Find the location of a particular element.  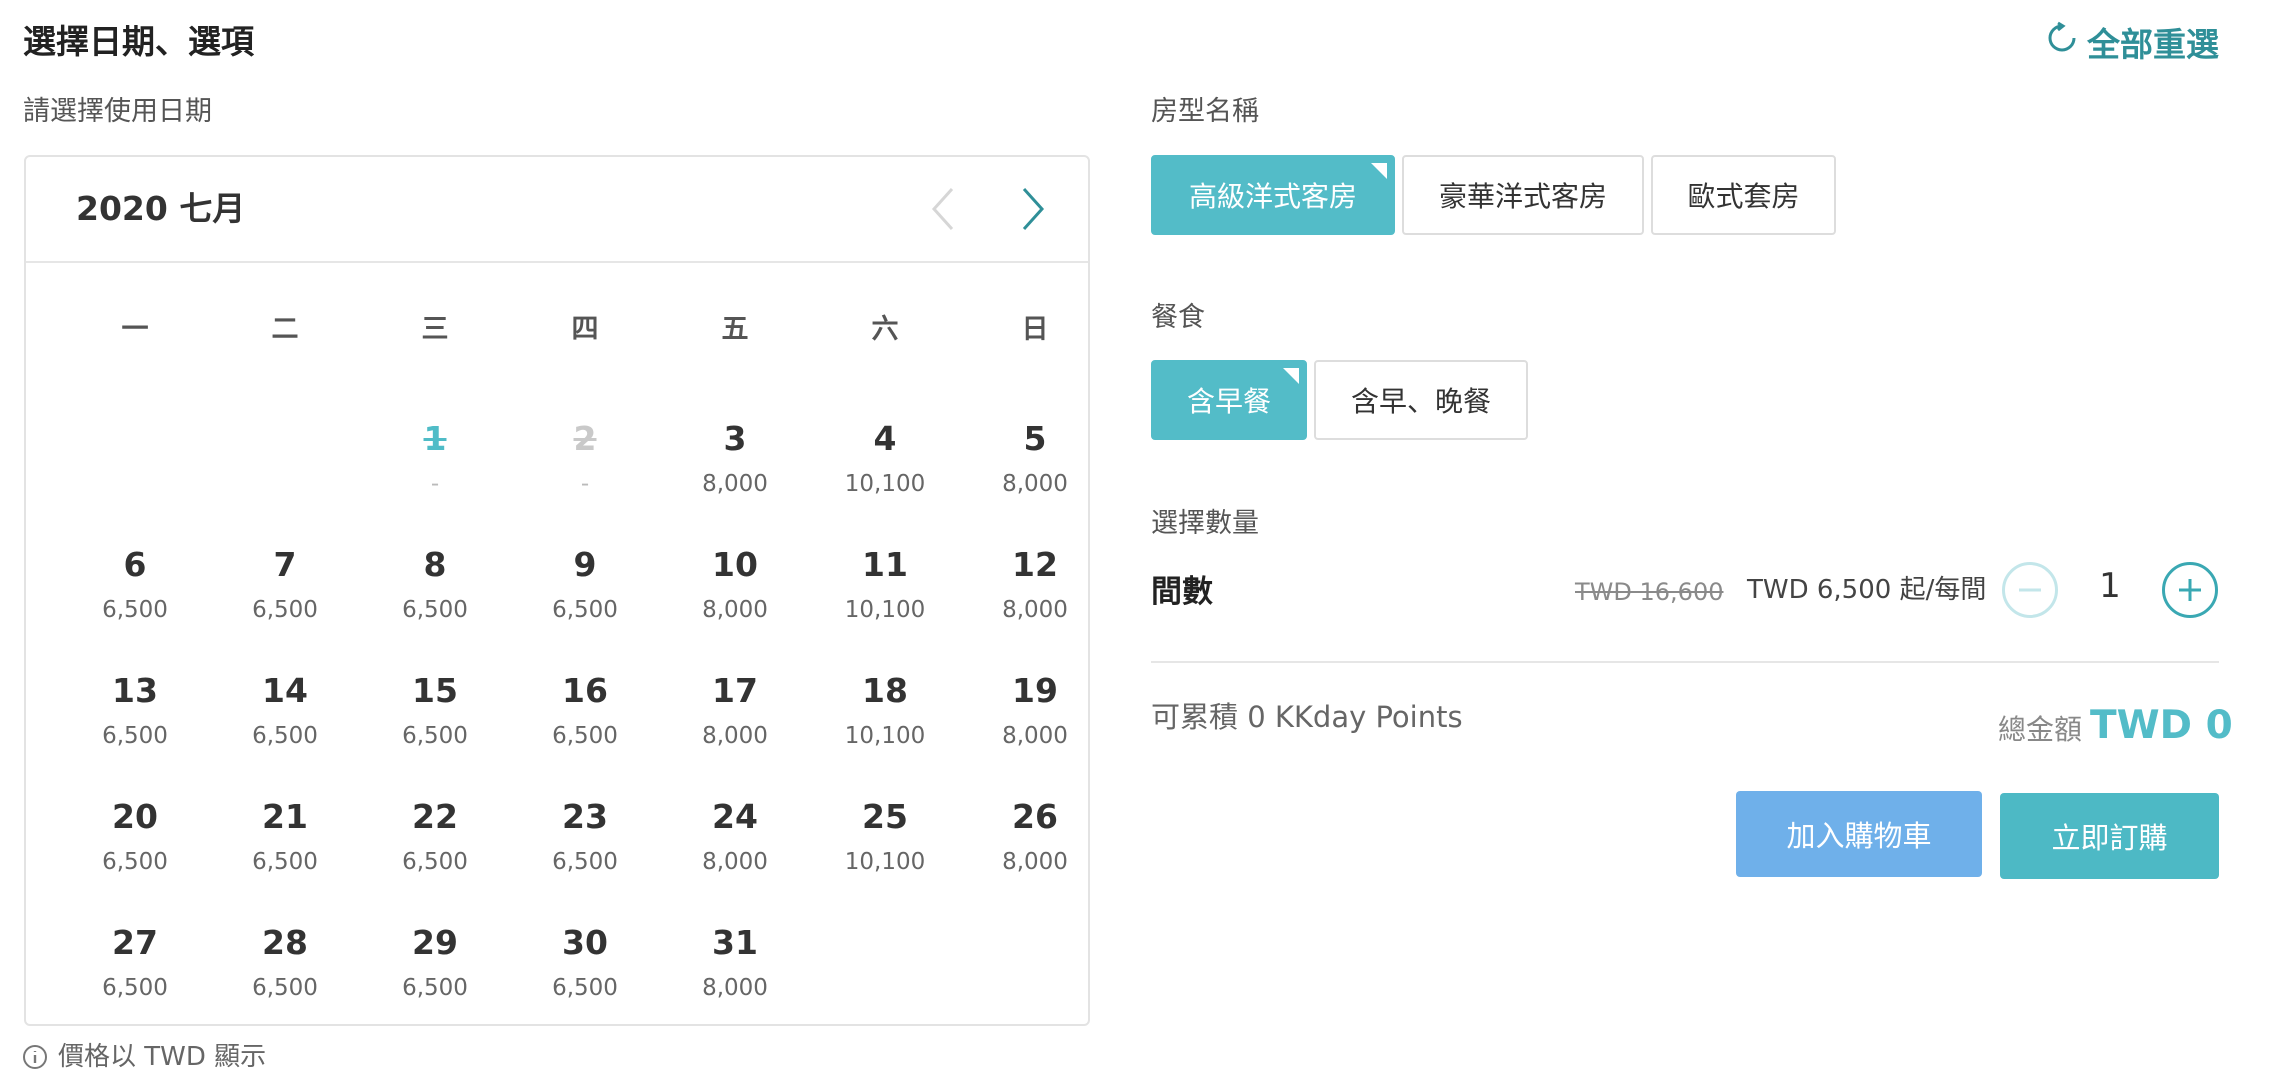

weekday-header: 二 is located at coordinates (285, 329).